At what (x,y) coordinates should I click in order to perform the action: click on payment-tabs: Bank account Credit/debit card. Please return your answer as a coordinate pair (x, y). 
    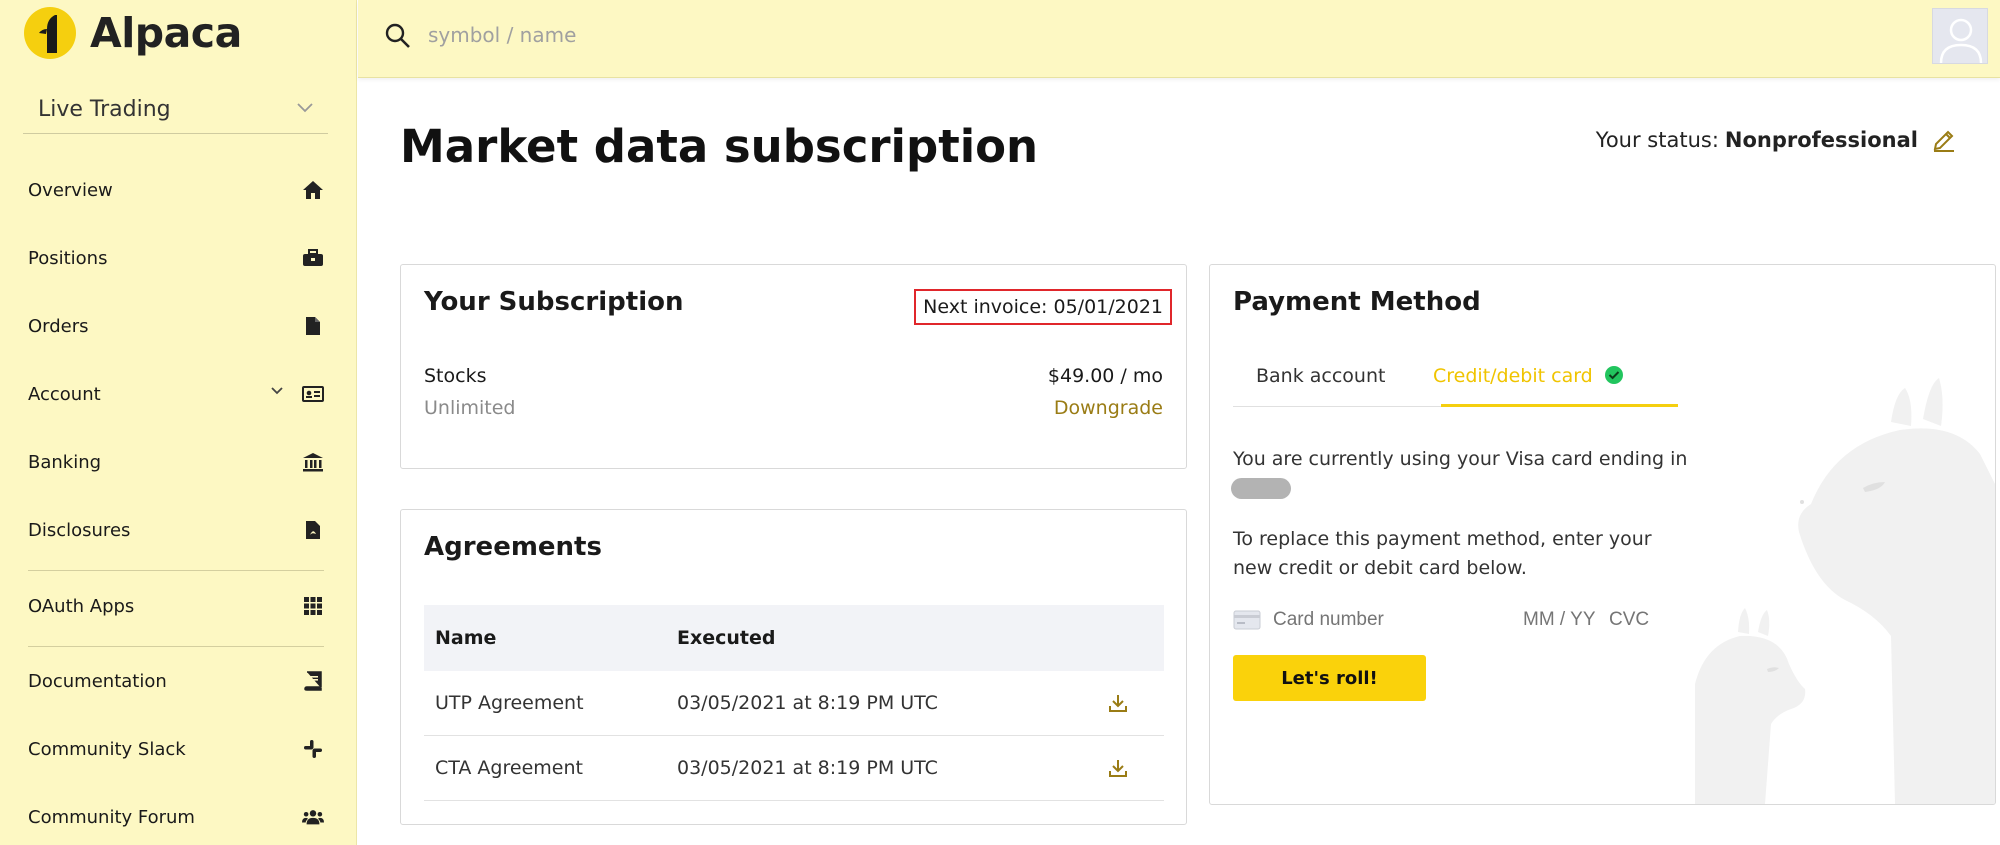
    Looking at the image, I should click on (1455, 386).